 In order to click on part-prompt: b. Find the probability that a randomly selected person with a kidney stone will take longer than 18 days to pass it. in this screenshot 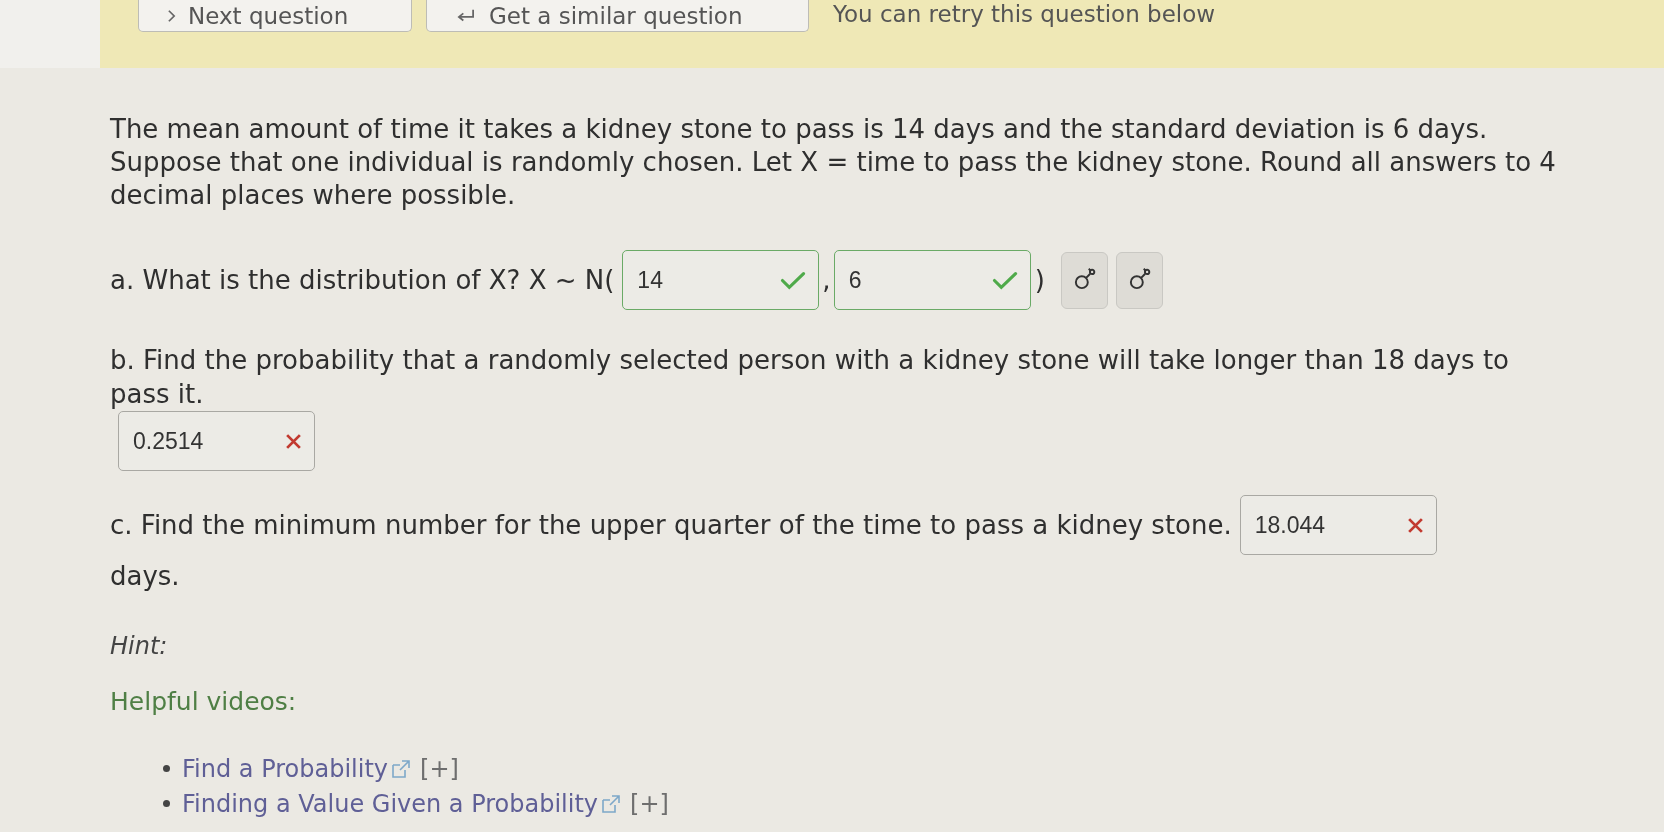, I will do `click(810, 377)`.